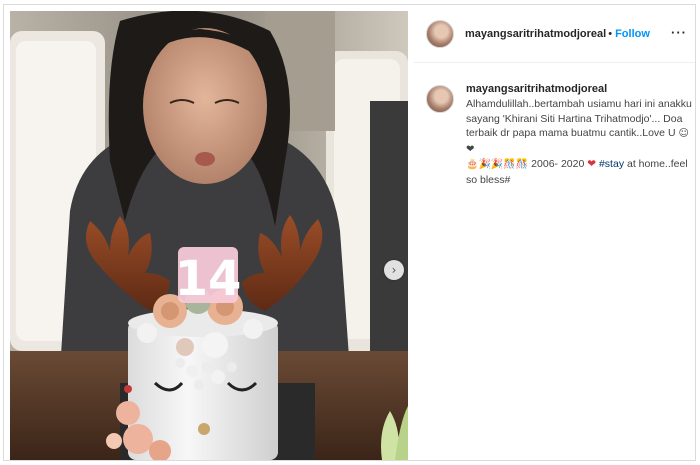 The width and height of the screenshot is (700, 465). What do you see at coordinates (535, 34) in the screenshot?
I see `header-username: mayangsaritrihatmodjoreal` at bounding box center [535, 34].